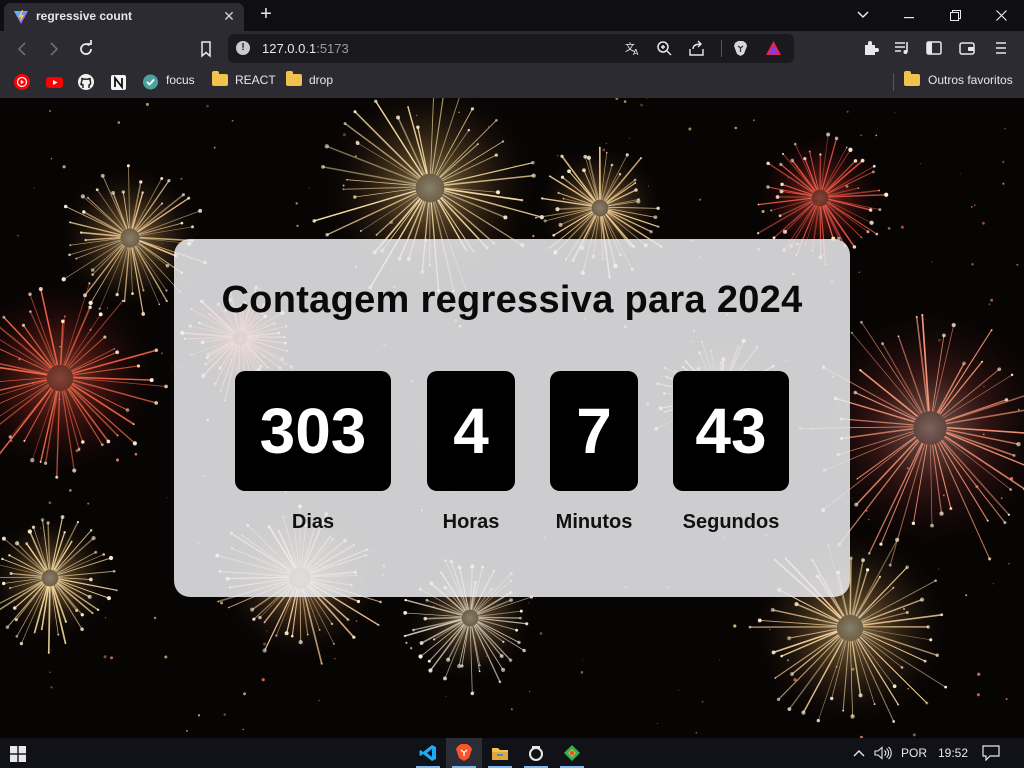  I want to click on countdown-seconds: 43 Segundos, so click(731, 452).